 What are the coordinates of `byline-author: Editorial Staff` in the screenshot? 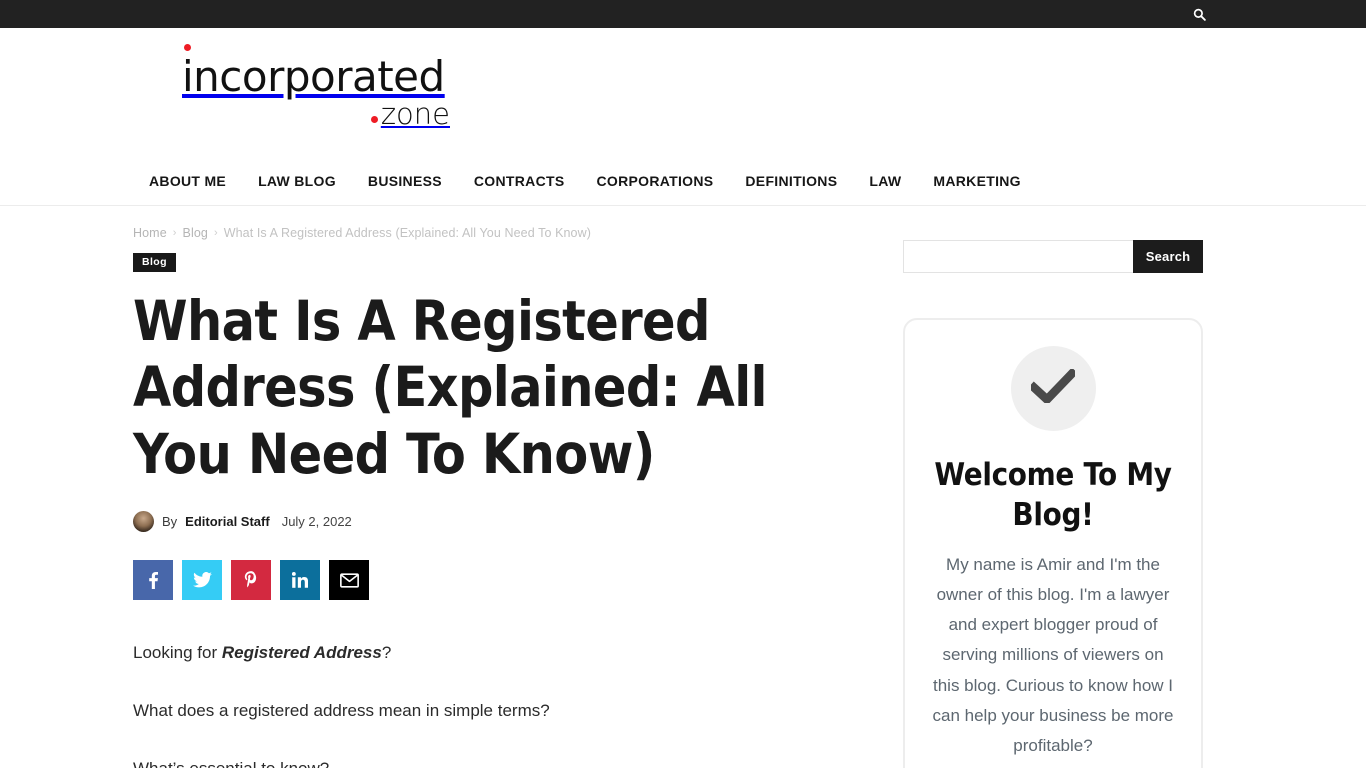 It's located at (227, 521).